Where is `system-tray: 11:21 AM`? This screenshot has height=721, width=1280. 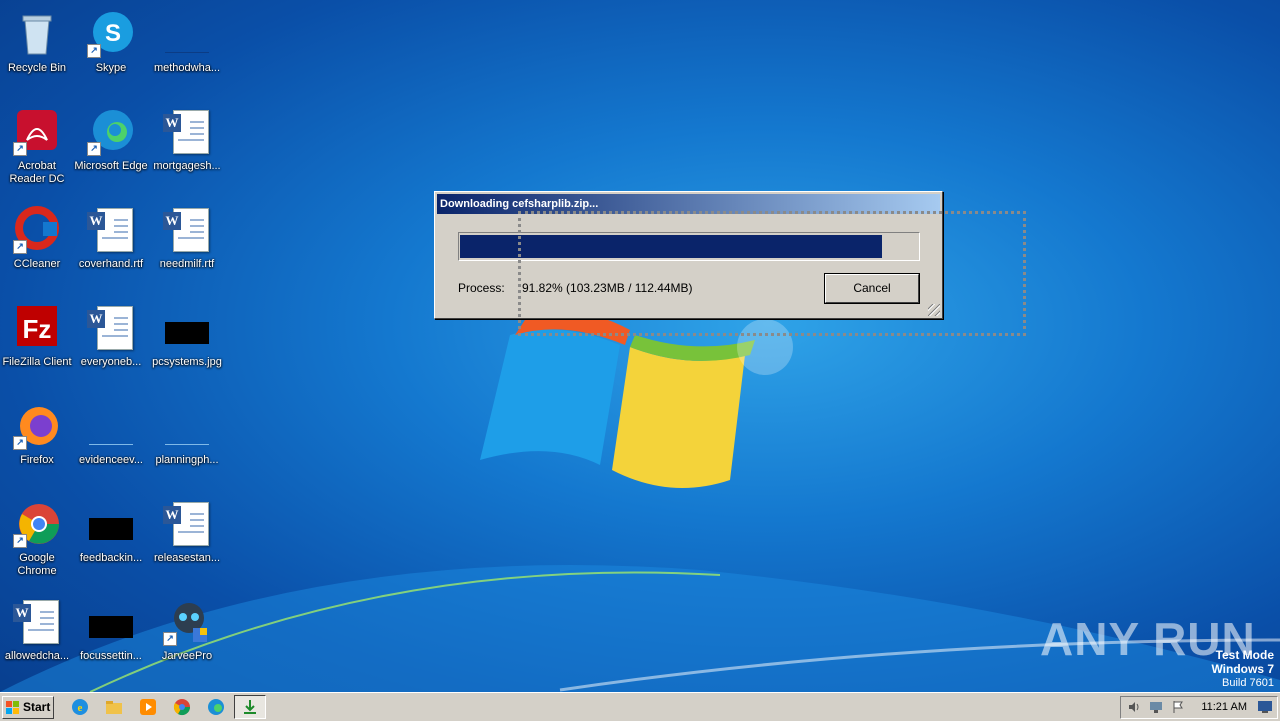
system-tray: 11:21 AM is located at coordinates (1199, 707).